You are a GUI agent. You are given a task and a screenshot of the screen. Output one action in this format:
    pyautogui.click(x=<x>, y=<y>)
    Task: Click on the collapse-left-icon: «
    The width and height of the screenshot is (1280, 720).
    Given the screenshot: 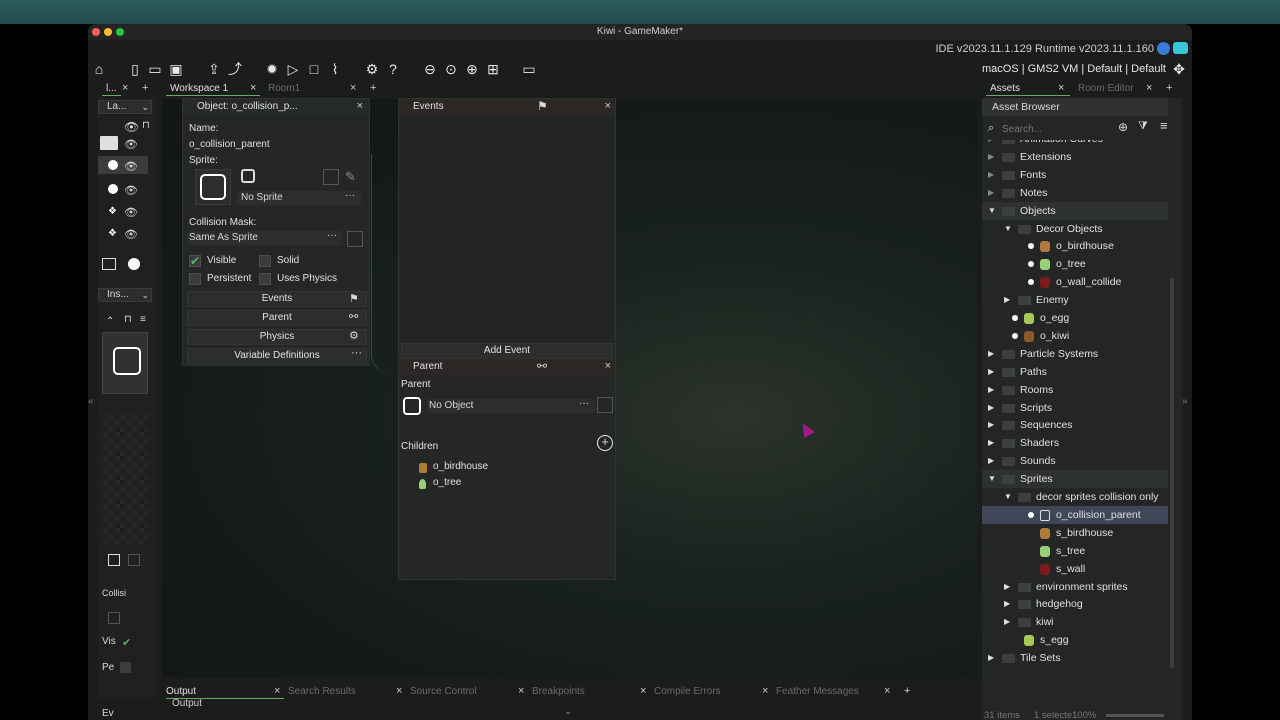 What is the action you would take?
    pyautogui.click(x=91, y=401)
    